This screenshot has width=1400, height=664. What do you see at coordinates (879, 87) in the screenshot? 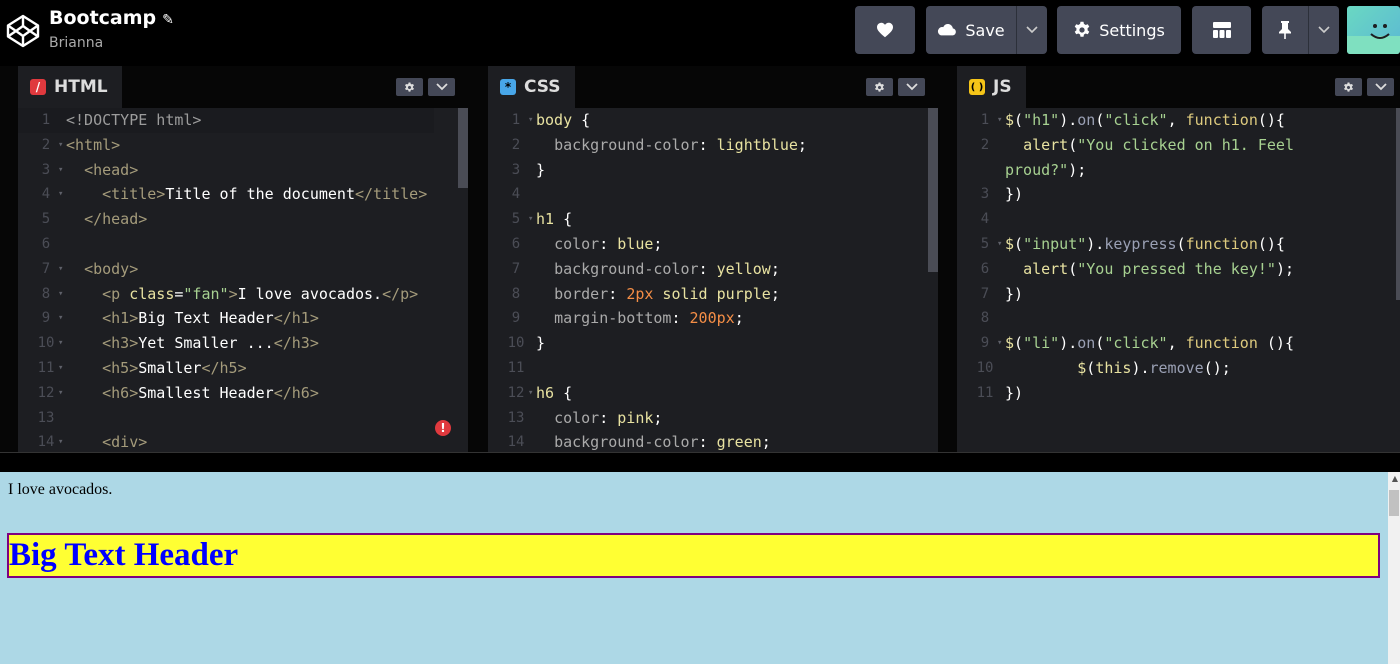
I see `css-settings-button` at bounding box center [879, 87].